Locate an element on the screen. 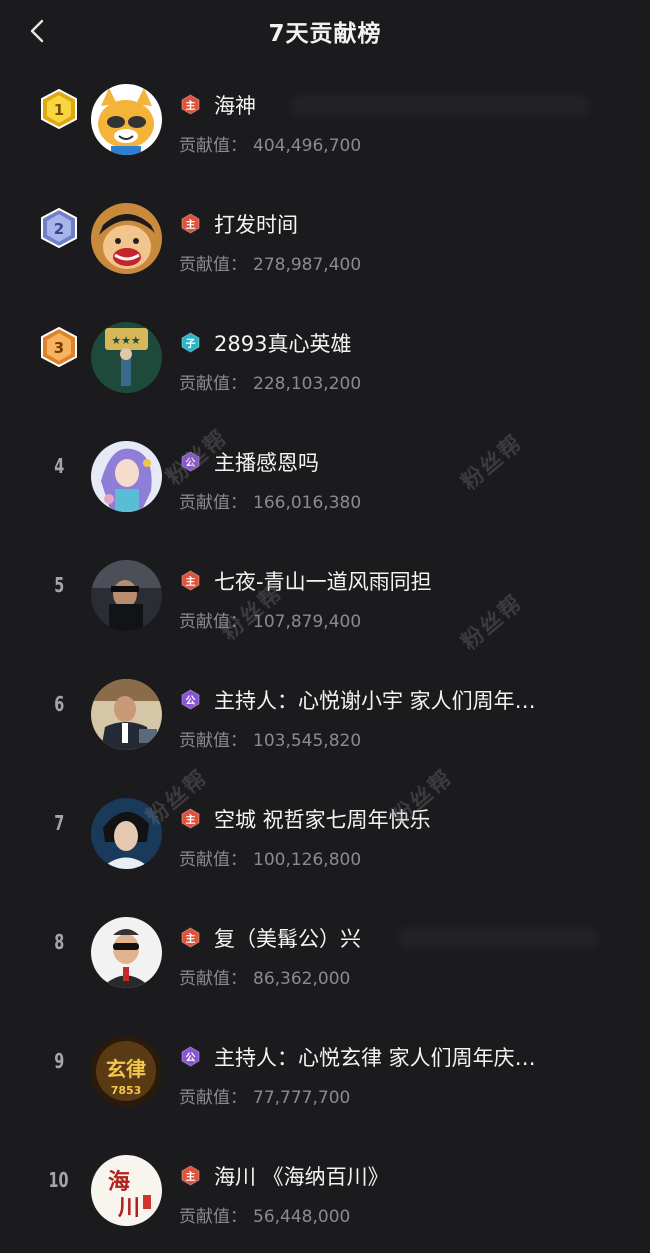  rank-cell: 9 is located at coordinates (59, 1061).